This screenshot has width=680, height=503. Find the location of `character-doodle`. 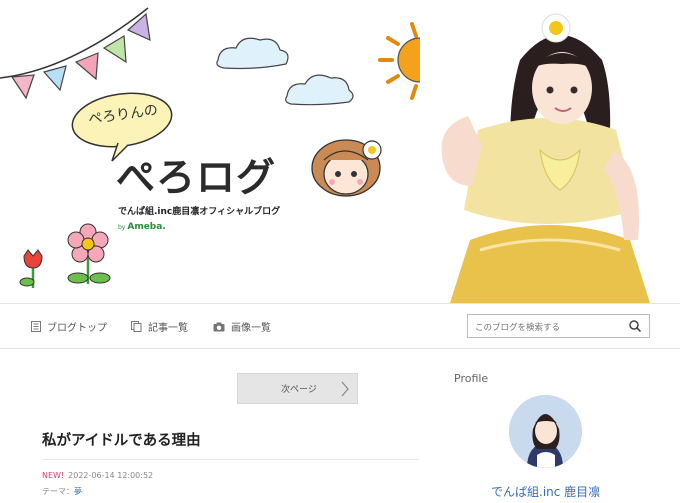

character-doodle is located at coordinates (346, 168).